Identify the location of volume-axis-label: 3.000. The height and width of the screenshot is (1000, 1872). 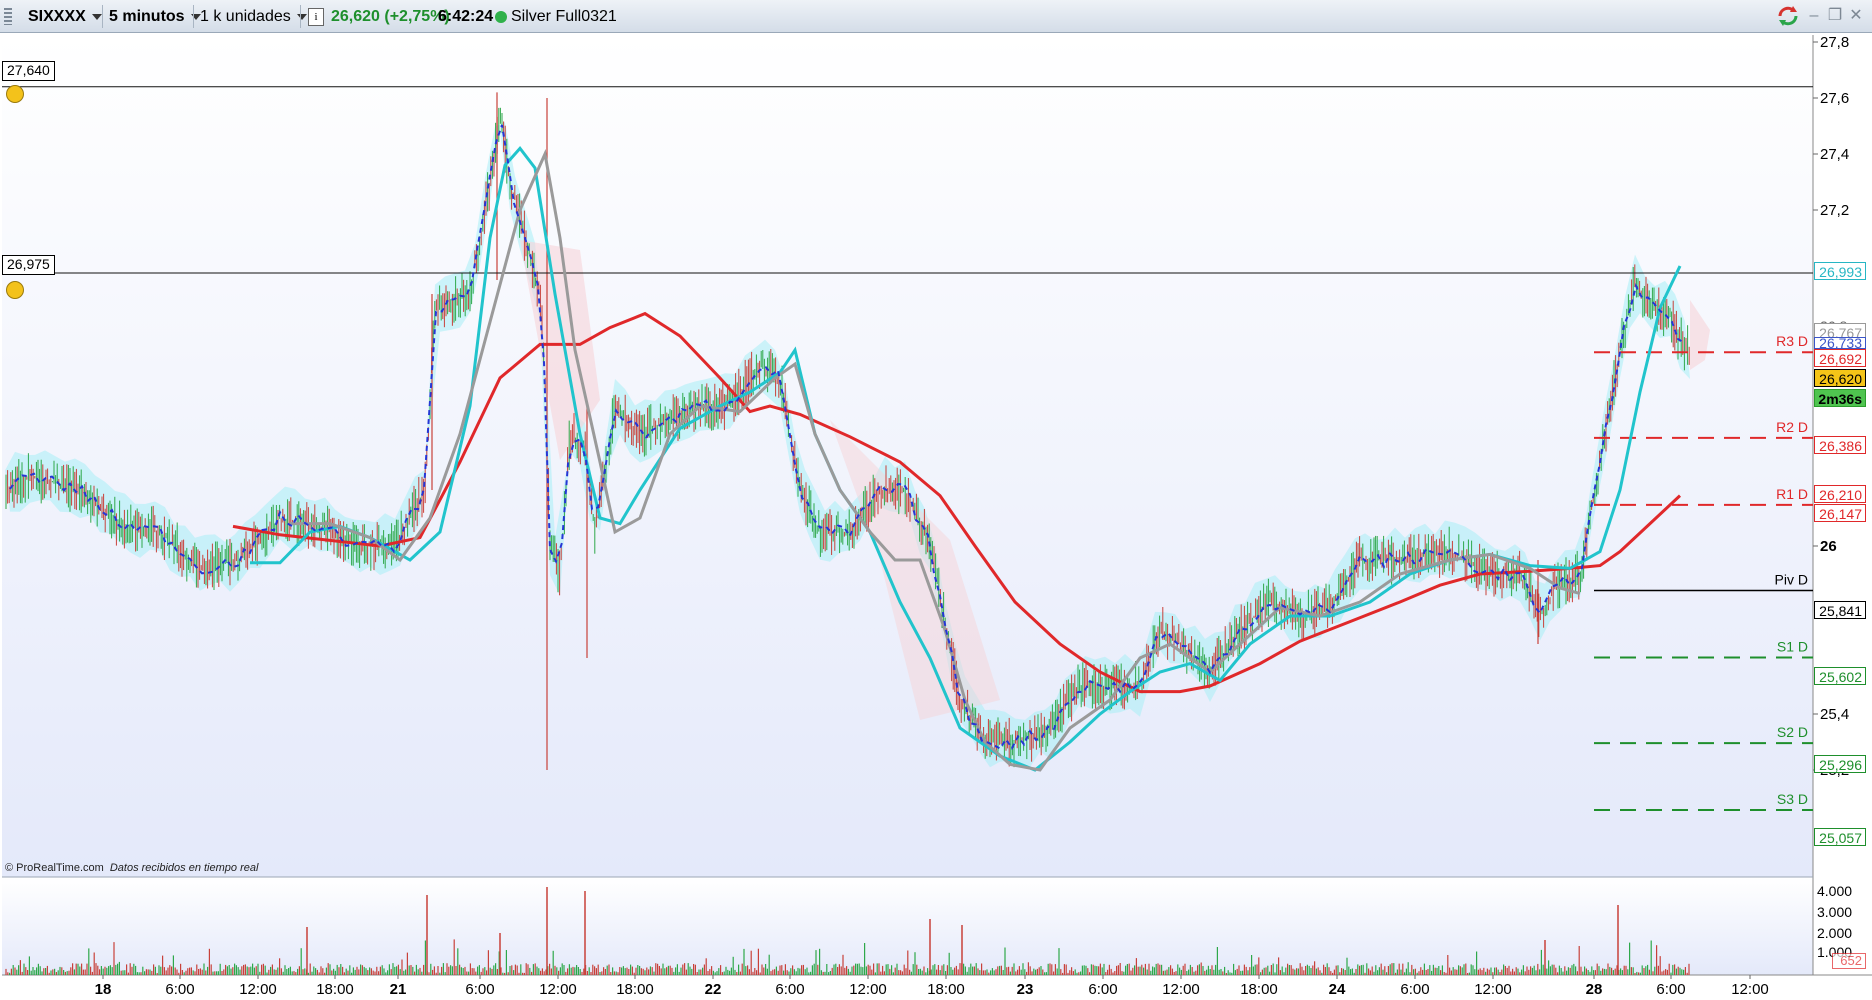
(1834, 912).